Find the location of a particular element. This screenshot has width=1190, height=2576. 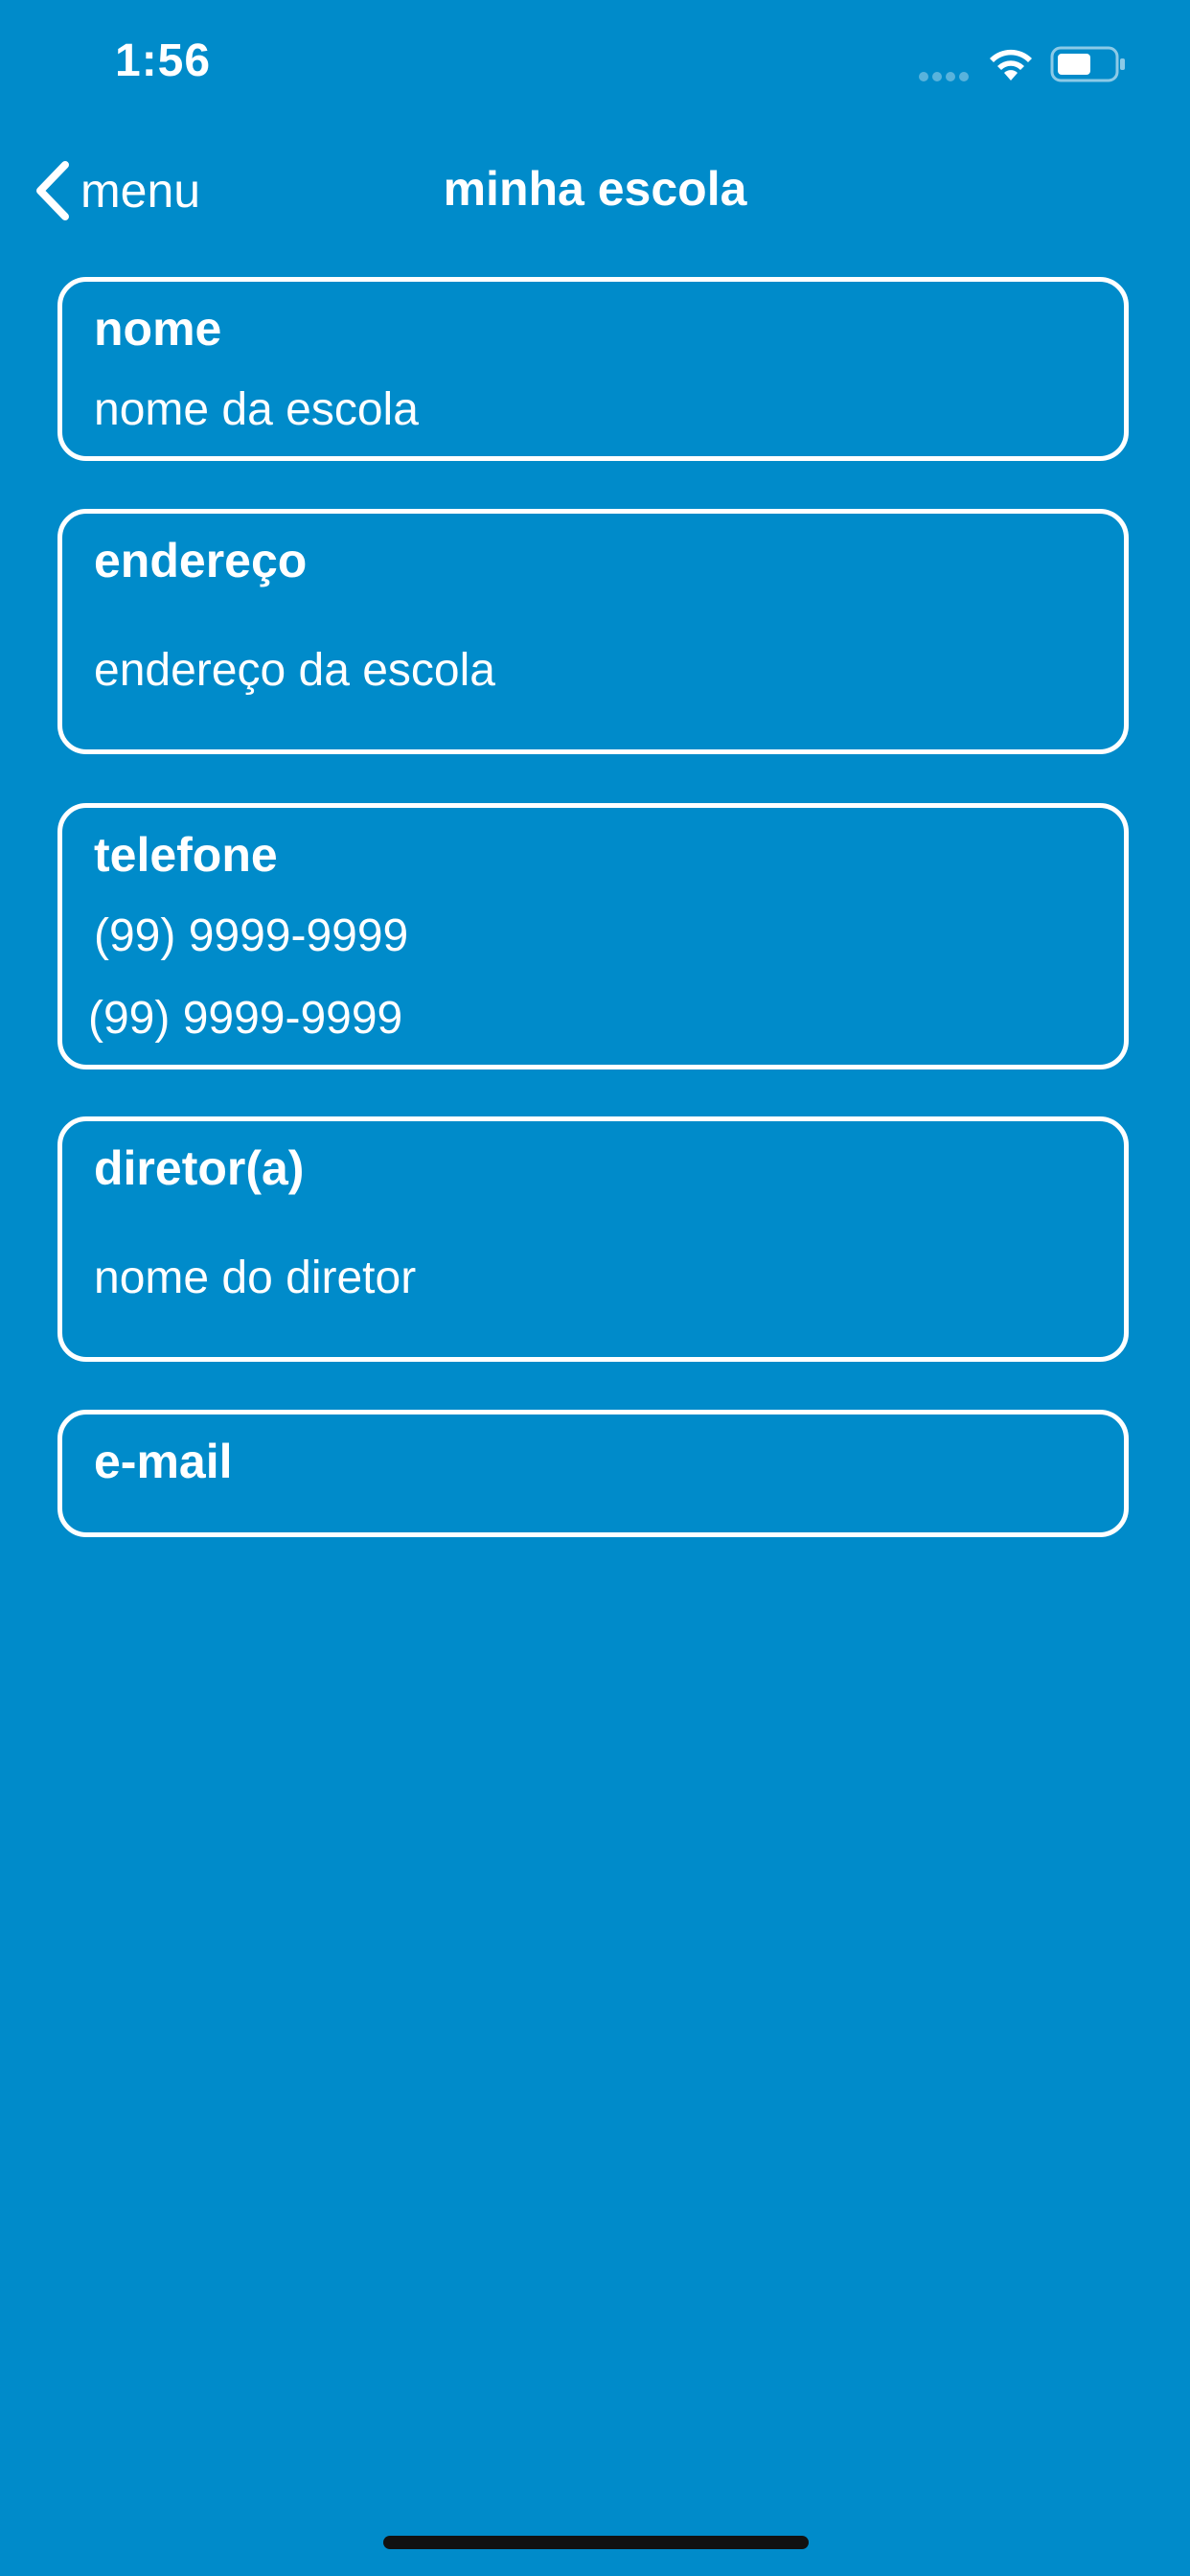

field-label-endereco: endereço is located at coordinates (201, 560).